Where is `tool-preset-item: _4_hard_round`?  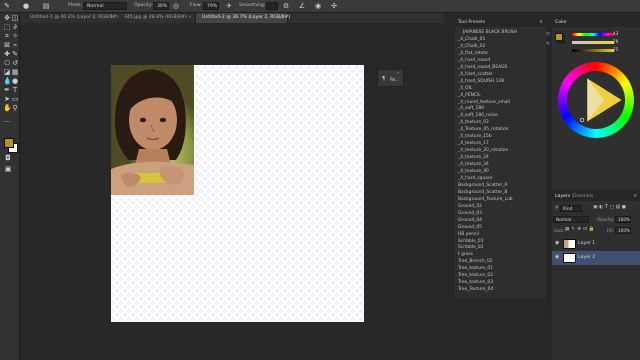 tool-preset-item: _4_hard_round is located at coordinates (474, 60).